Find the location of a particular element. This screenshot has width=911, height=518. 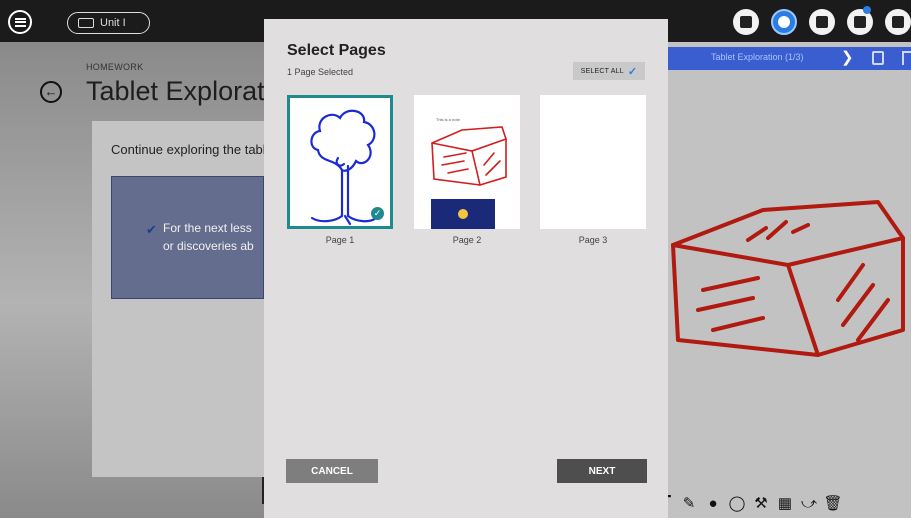

menu-icon is located at coordinates (20, 22).